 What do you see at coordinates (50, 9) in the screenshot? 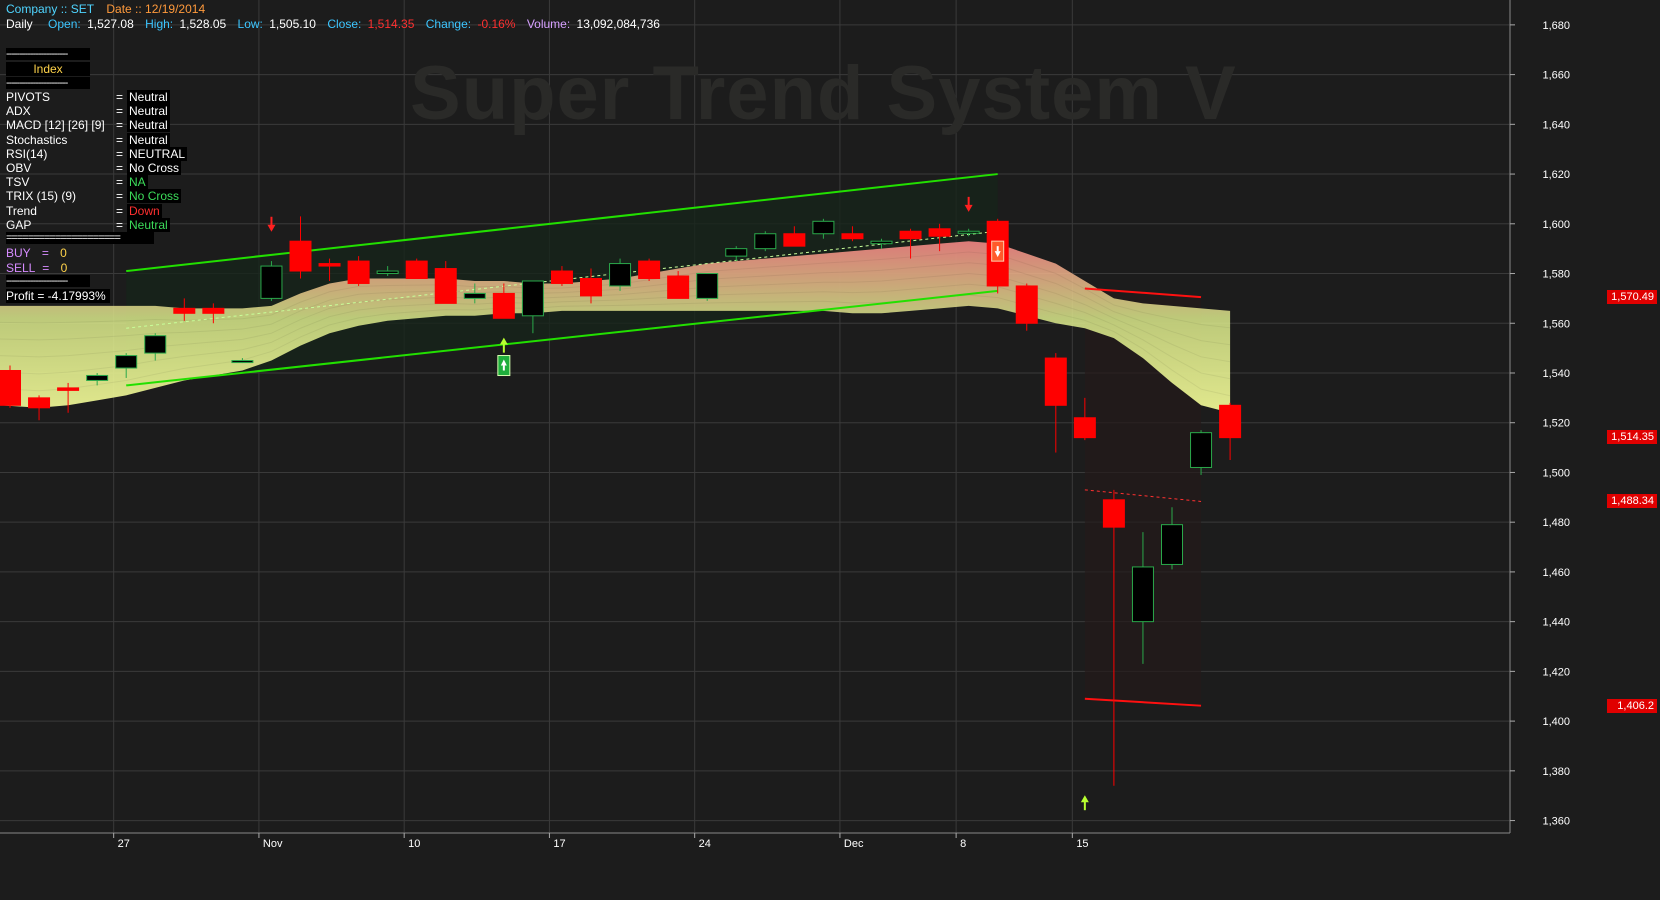
I see `company-label: Company :: SET` at bounding box center [50, 9].